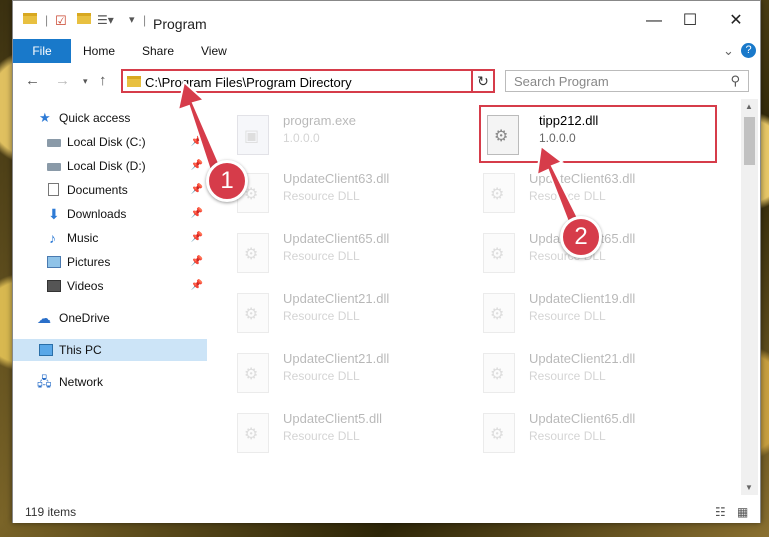 This screenshot has width=769, height=537. Describe the element at coordinates (227, 181) in the screenshot. I see `callout-badge-1: 1` at that location.